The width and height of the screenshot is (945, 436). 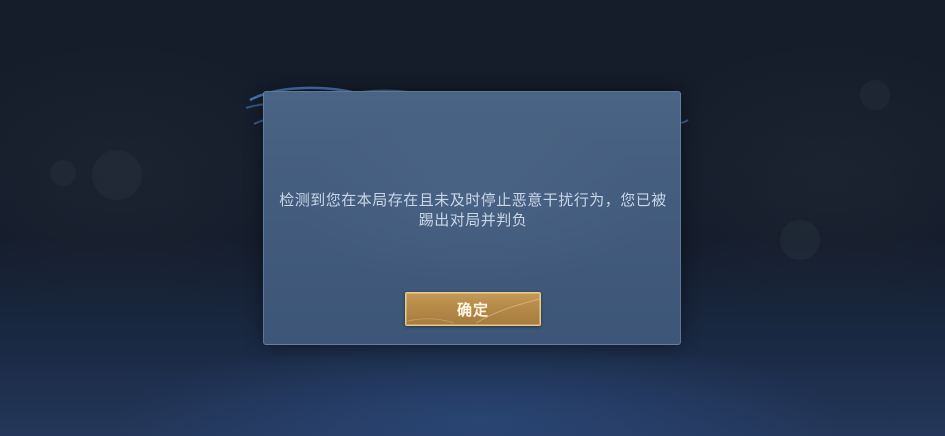 I want to click on kick-message: 检测到您在本局存在且未及时停止恶意干扰行为，您已被踢出对局并判负, so click(x=473, y=210).